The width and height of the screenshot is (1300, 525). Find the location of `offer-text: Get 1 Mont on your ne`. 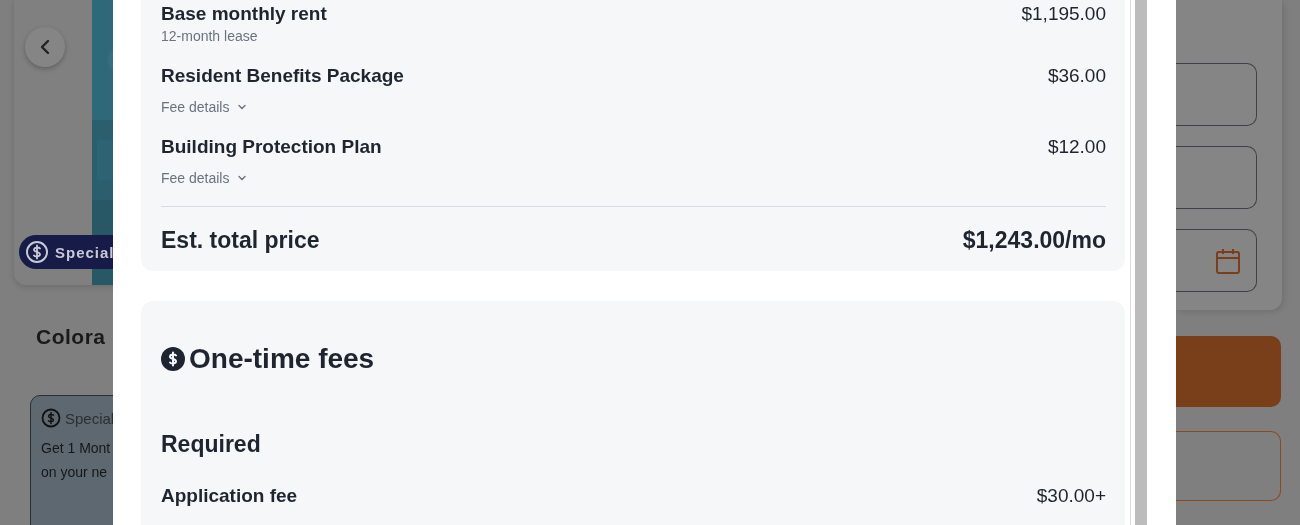

offer-text: Get 1 Mont on your ne is located at coordinates (76, 460).